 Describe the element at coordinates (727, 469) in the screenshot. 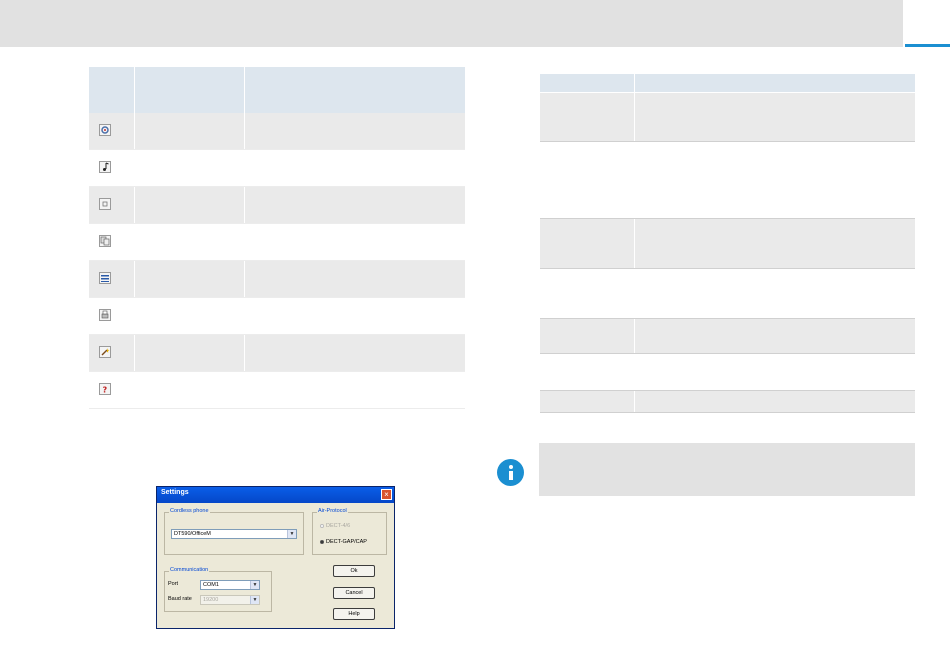

I see `info-note-box` at that location.